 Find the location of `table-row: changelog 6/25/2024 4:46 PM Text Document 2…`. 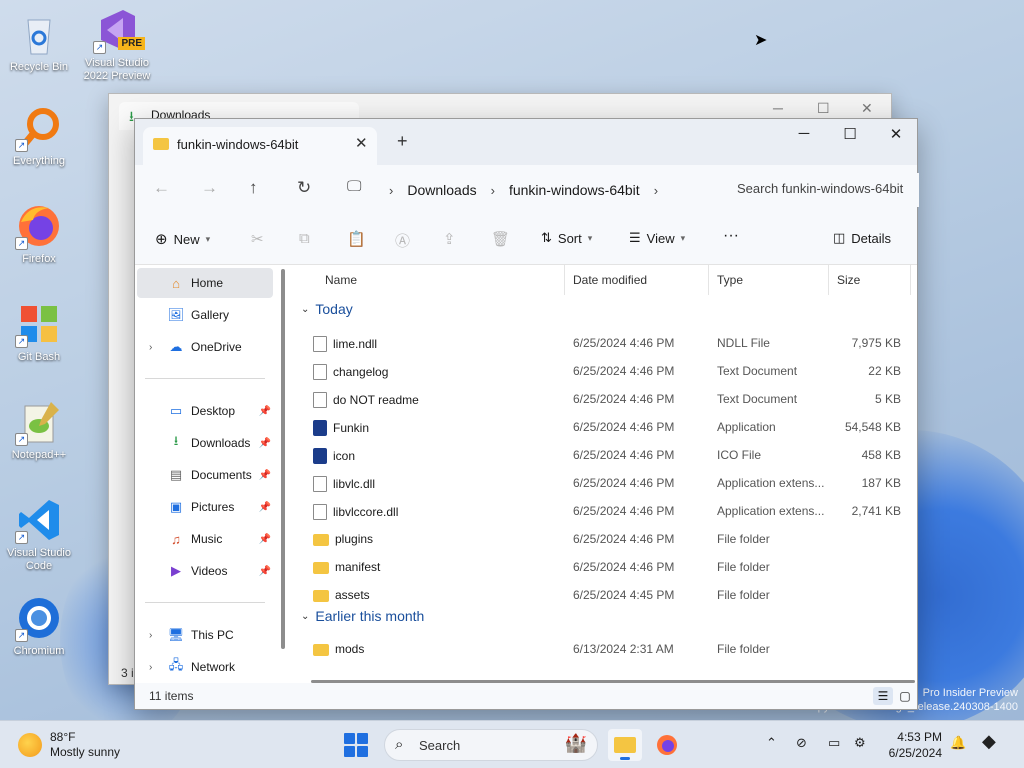

table-row: changelog 6/25/2024 4:46 PM Text Document 2… is located at coordinates (604, 371).